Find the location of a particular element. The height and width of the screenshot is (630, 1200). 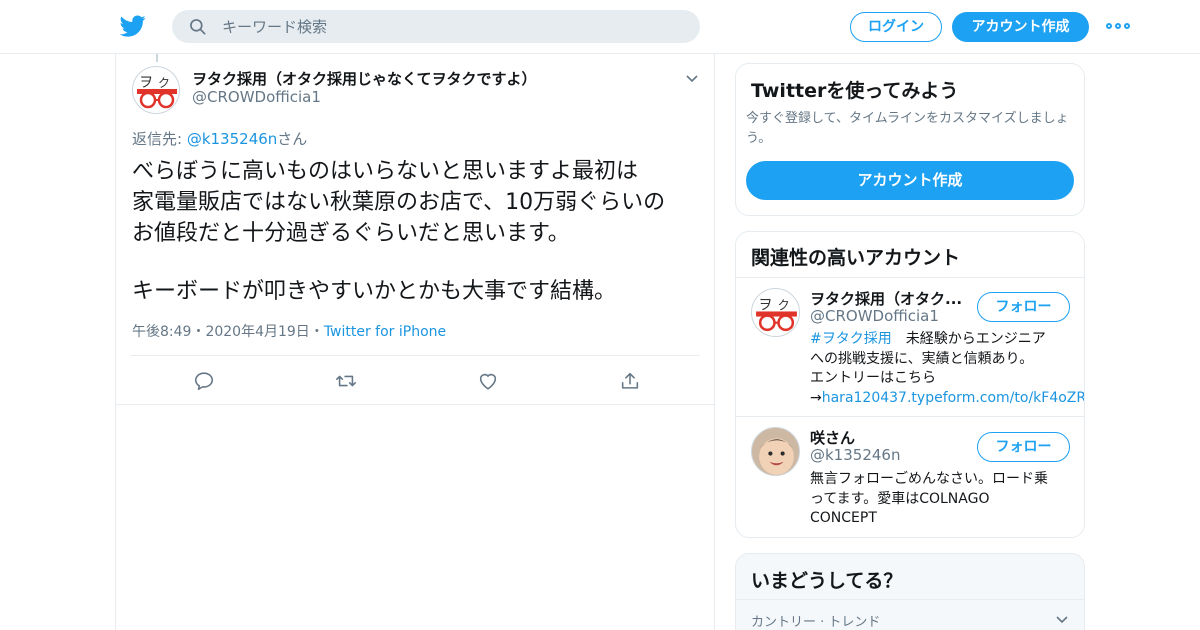

tweet-text-line: 家電量販店ではない秋葉原のお店で、10万弱ぐらいの is located at coordinates (399, 202).